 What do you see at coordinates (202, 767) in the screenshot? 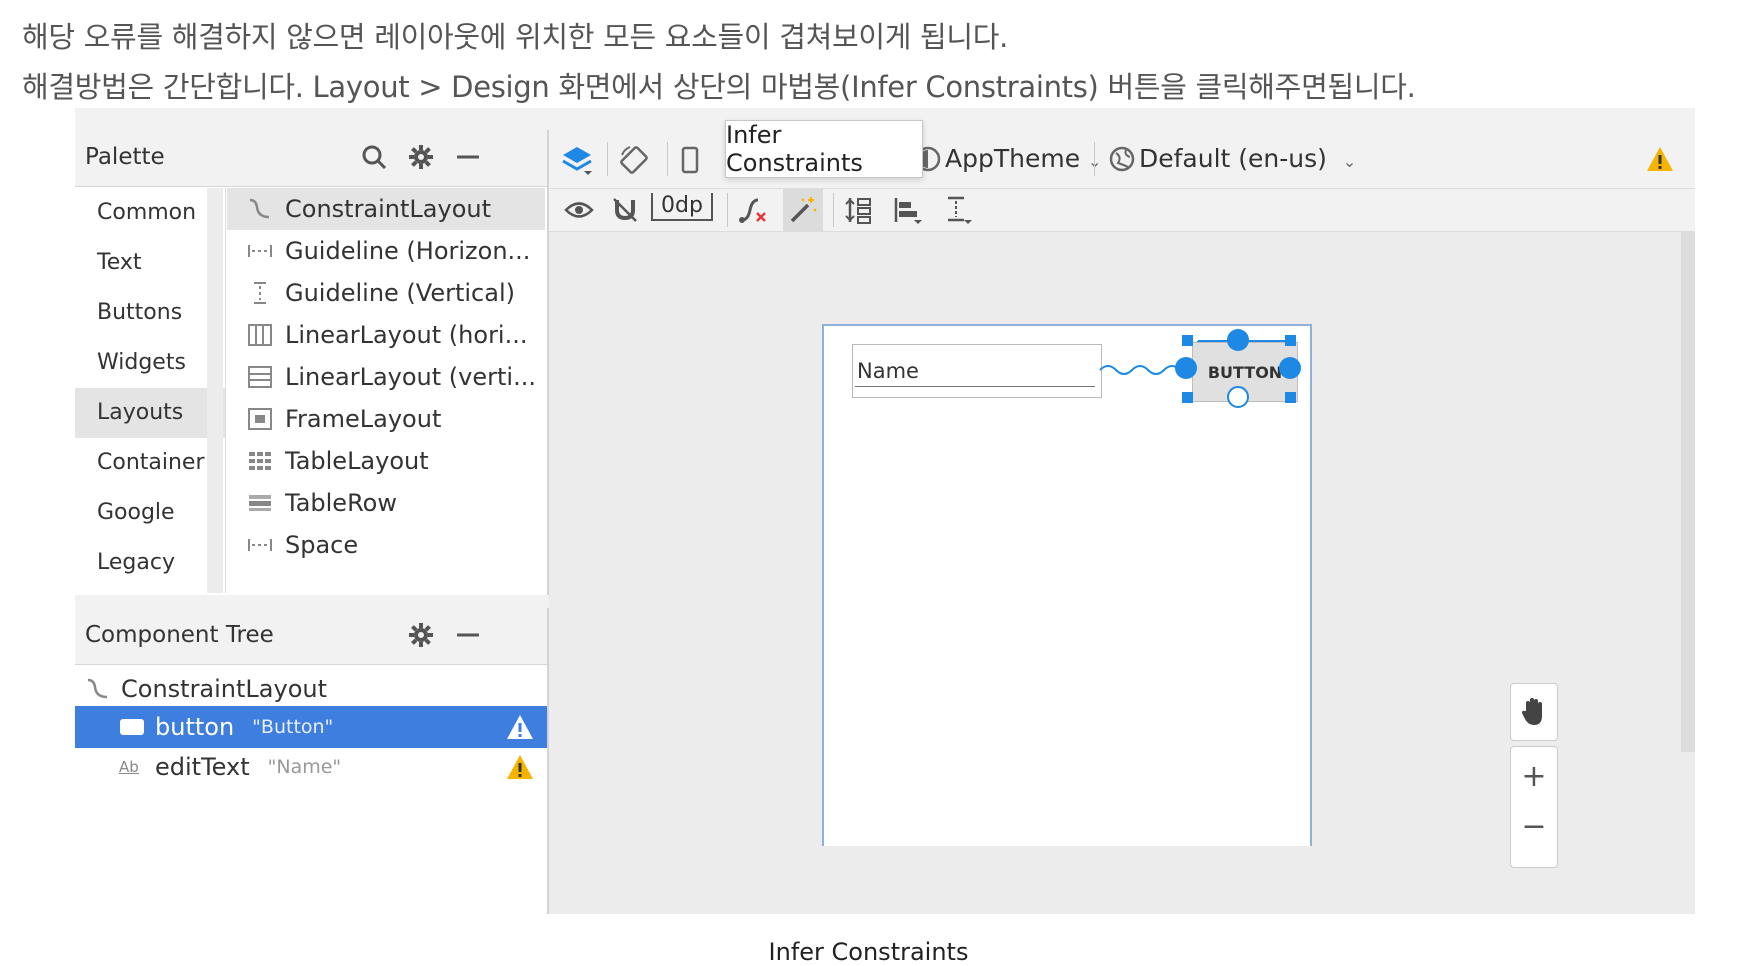
I see `tree-row-label: editText` at bounding box center [202, 767].